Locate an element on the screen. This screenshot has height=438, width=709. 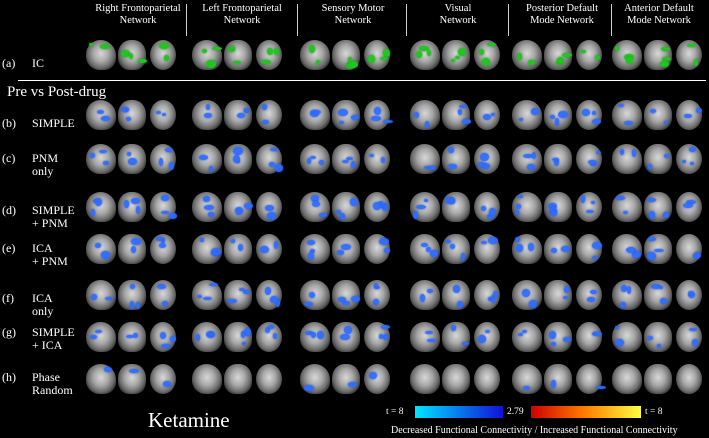
header-line1: Sensory Motor is located at coordinates (353, 8).